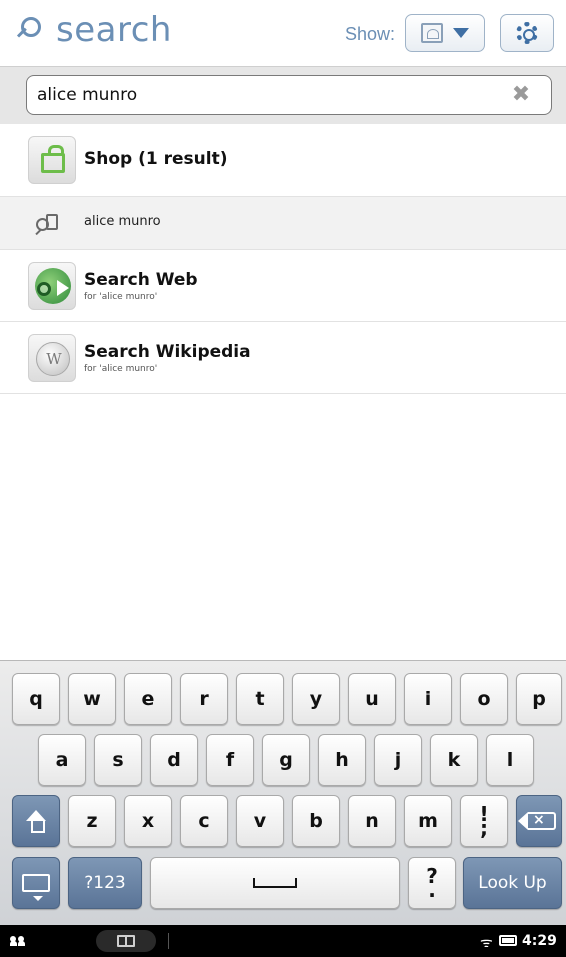 This screenshot has height=957, width=566. What do you see at coordinates (31, 30) in the screenshot?
I see `search-icon` at bounding box center [31, 30].